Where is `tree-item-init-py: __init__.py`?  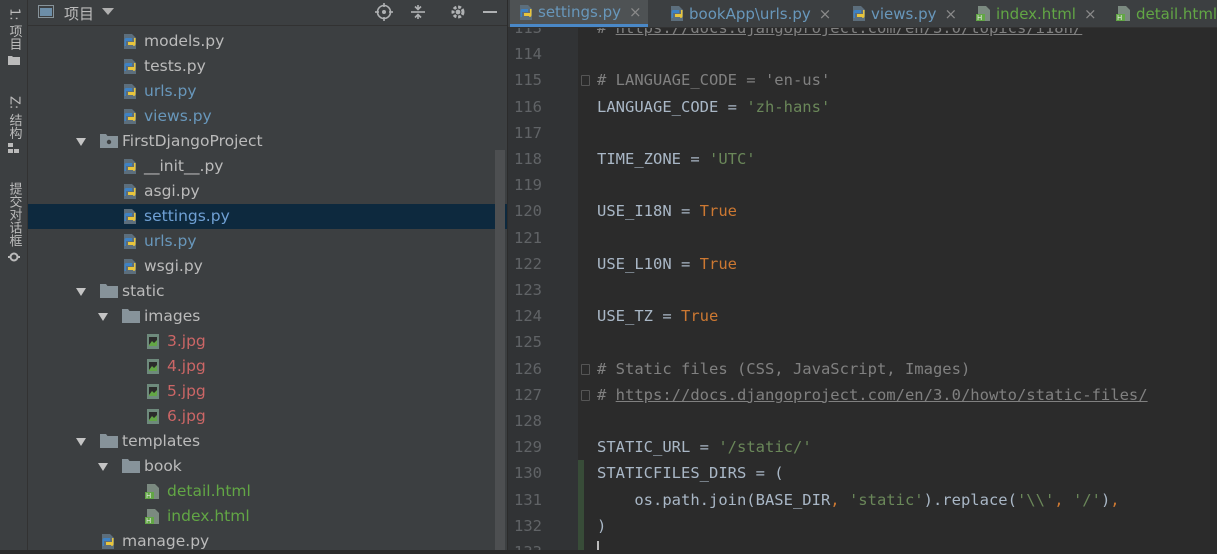
tree-item-init-py: __init__.py is located at coordinates (267, 166).